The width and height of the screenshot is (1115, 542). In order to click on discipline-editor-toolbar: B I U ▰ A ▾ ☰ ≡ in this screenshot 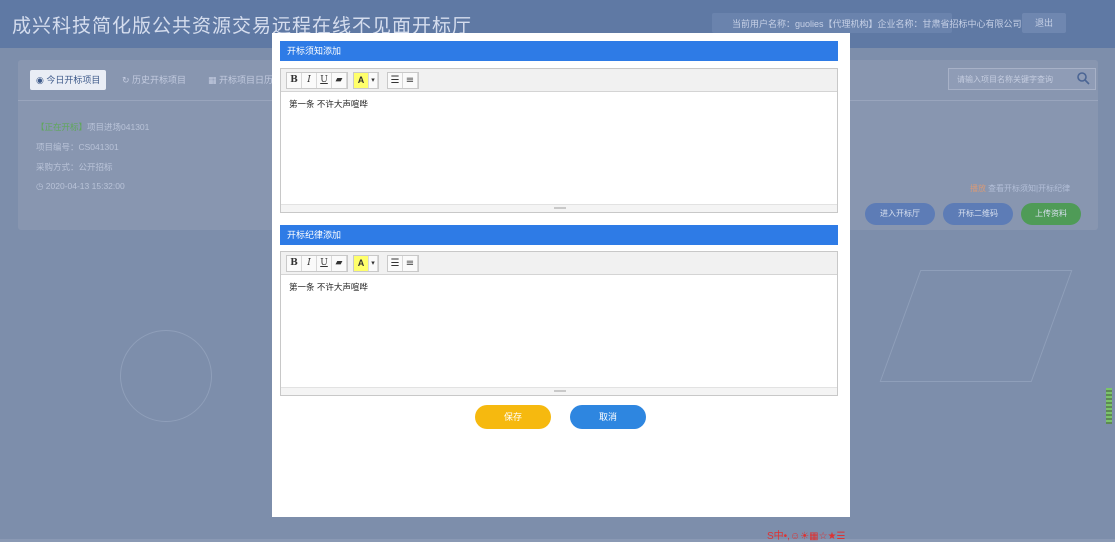, I will do `click(559, 263)`.